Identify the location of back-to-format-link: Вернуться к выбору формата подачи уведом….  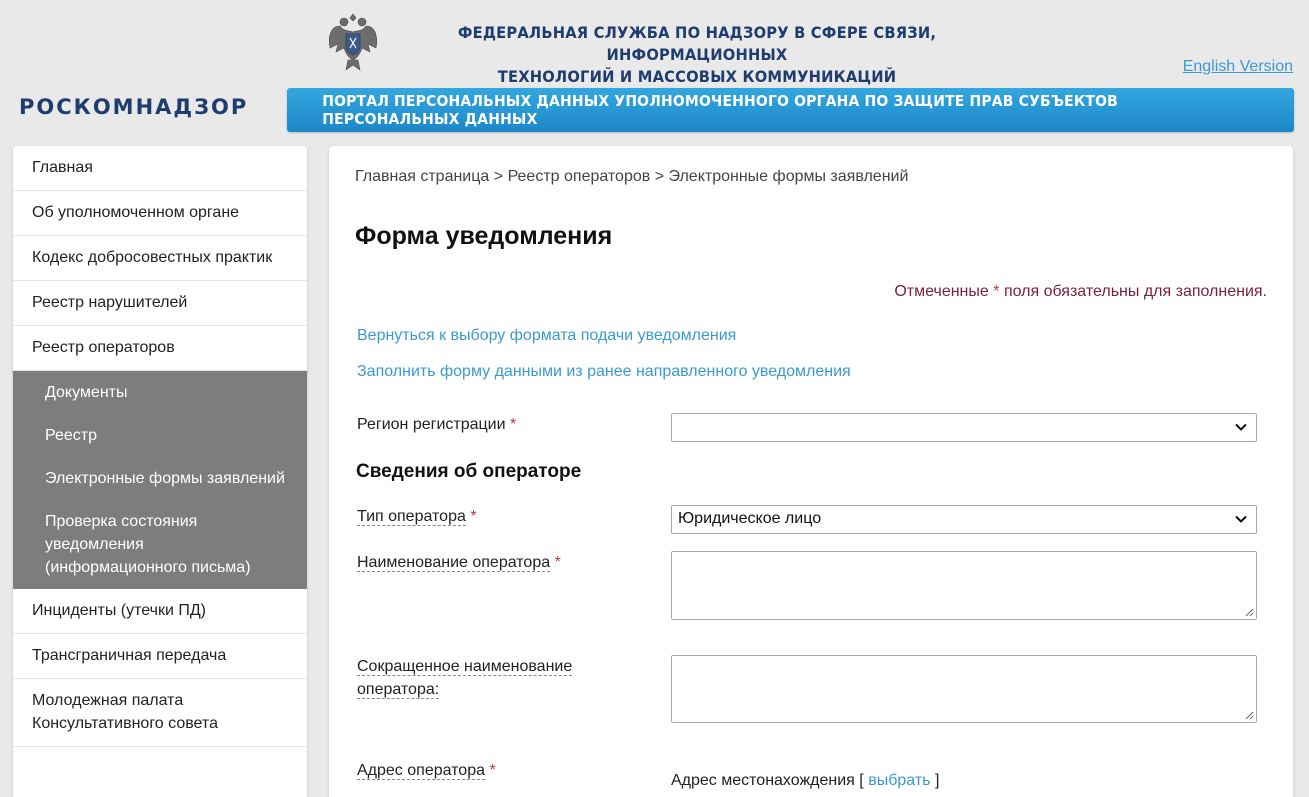
(546, 336).